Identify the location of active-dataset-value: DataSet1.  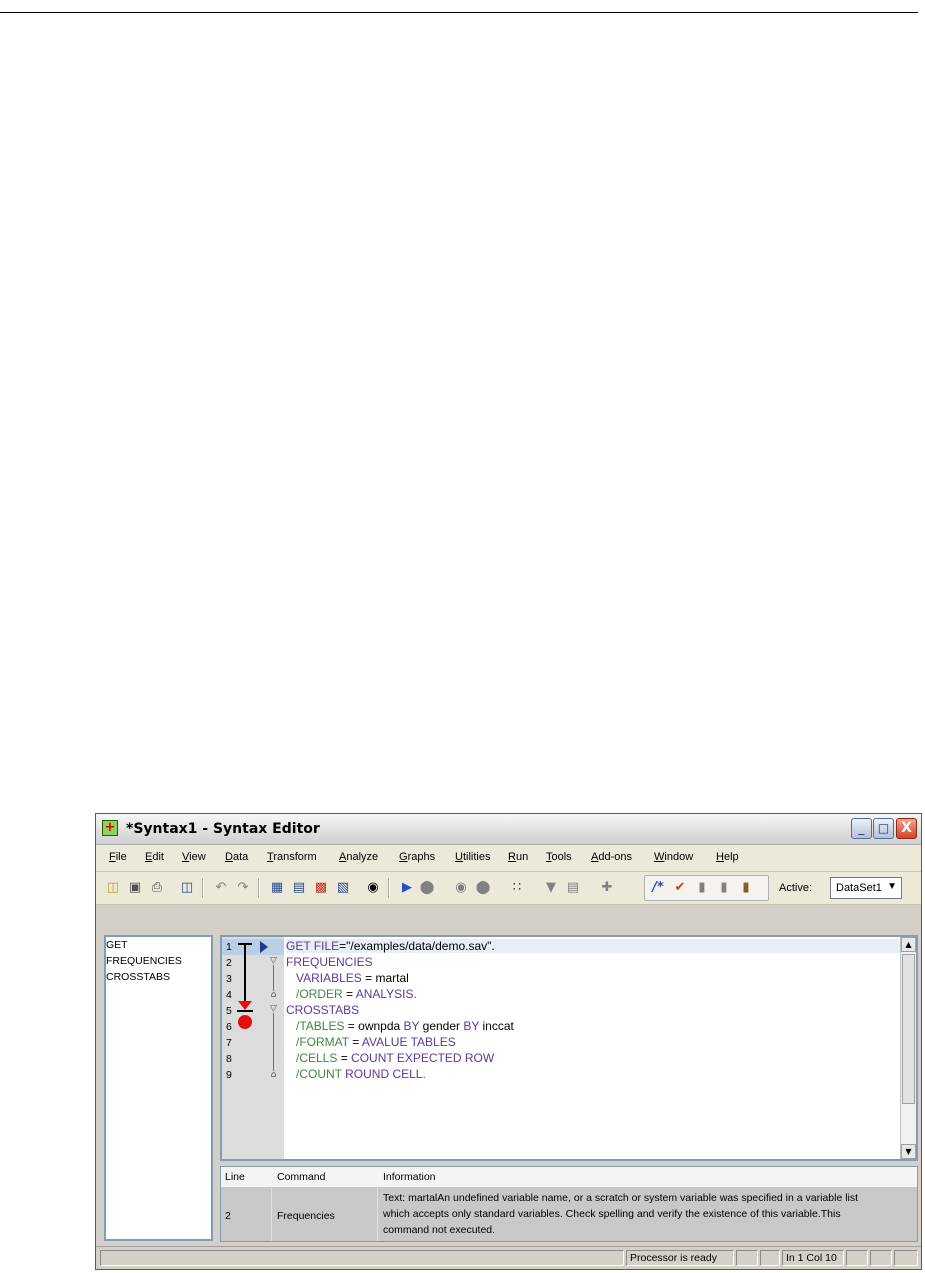
(859, 888).